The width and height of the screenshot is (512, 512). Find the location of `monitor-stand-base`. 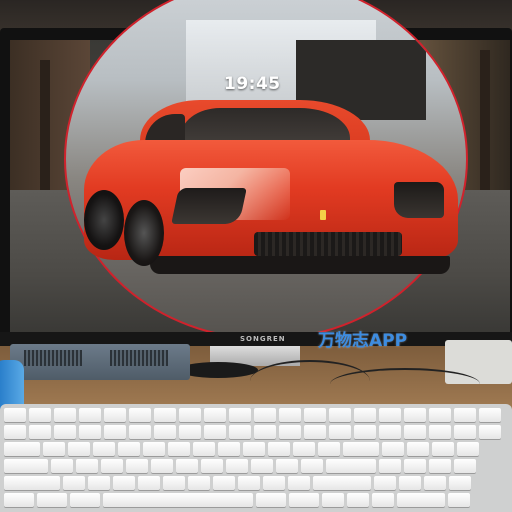

monitor-stand-base is located at coordinates (218, 370).